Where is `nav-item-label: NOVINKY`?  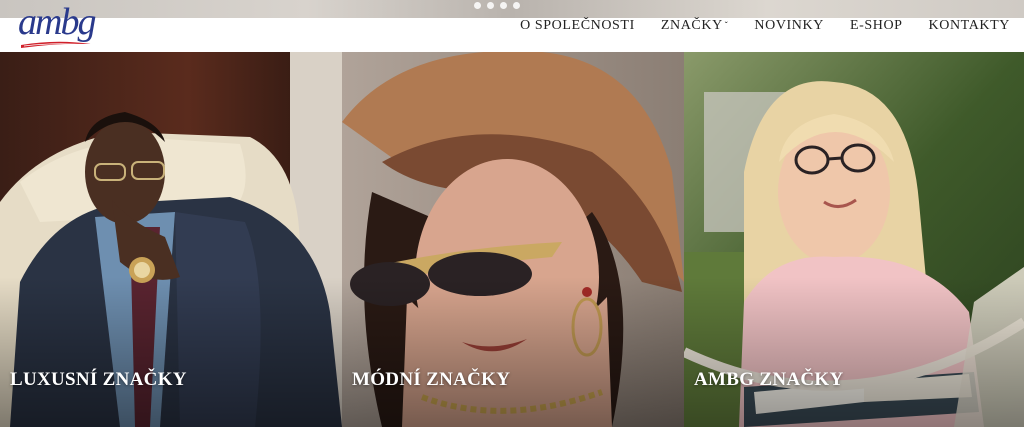 nav-item-label: NOVINKY is located at coordinates (789, 25).